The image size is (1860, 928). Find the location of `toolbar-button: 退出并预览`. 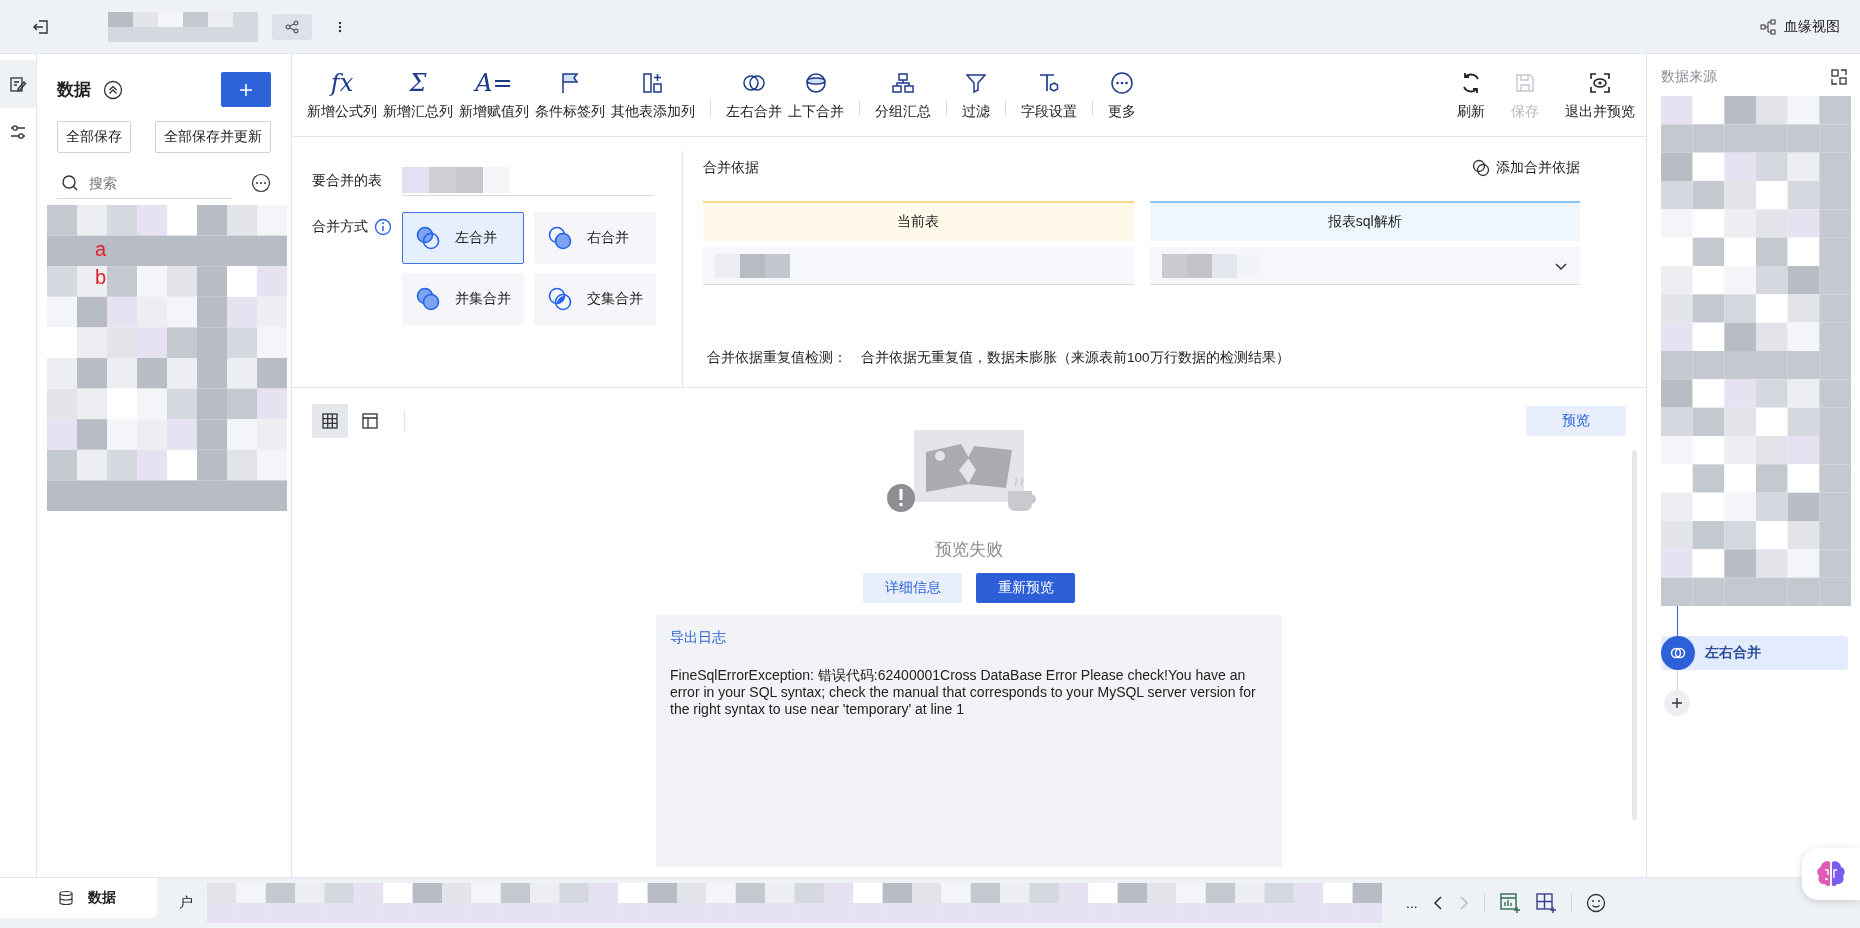

toolbar-button: 退出并预览 is located at coordinates (1600, 95).